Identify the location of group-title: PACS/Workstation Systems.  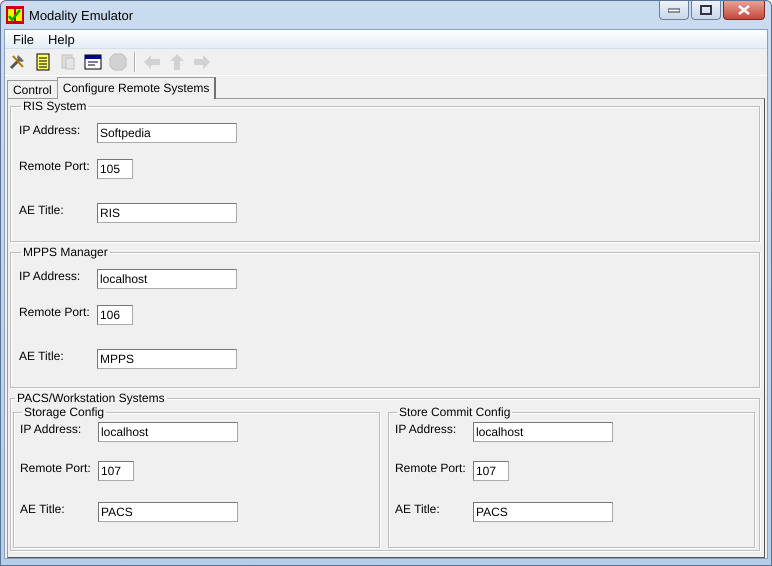
(91, 398).